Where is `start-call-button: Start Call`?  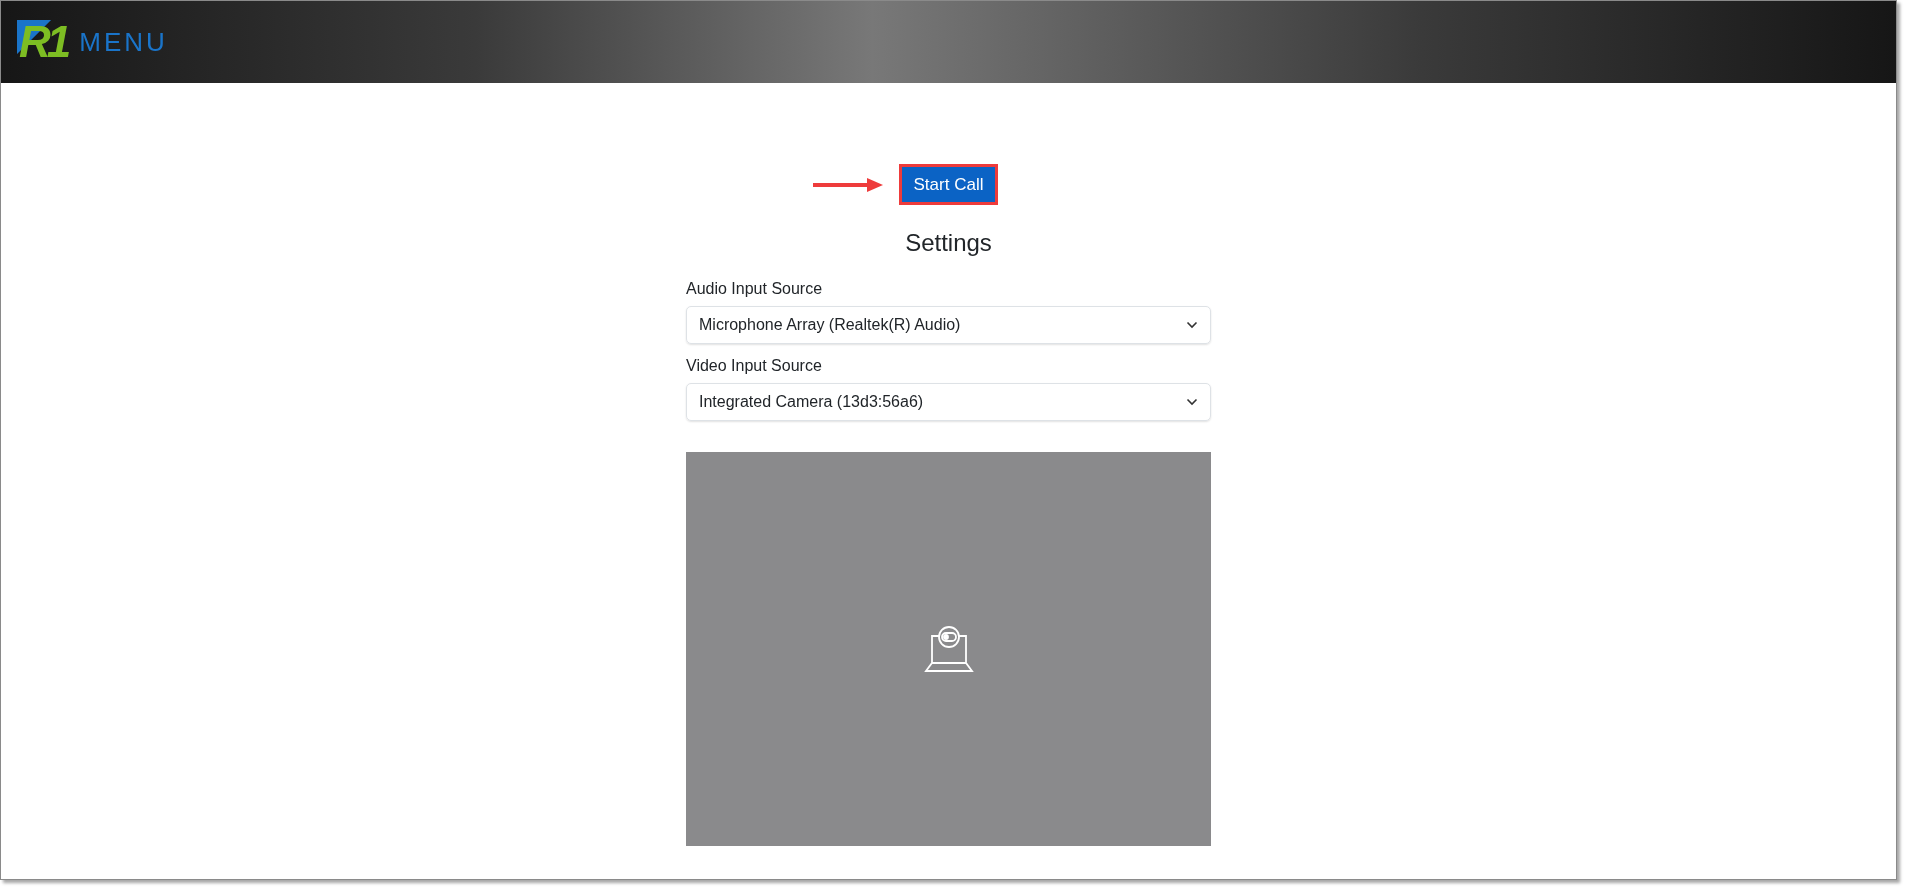 start-call-button: Start Call is located at coordinates (948, 184).